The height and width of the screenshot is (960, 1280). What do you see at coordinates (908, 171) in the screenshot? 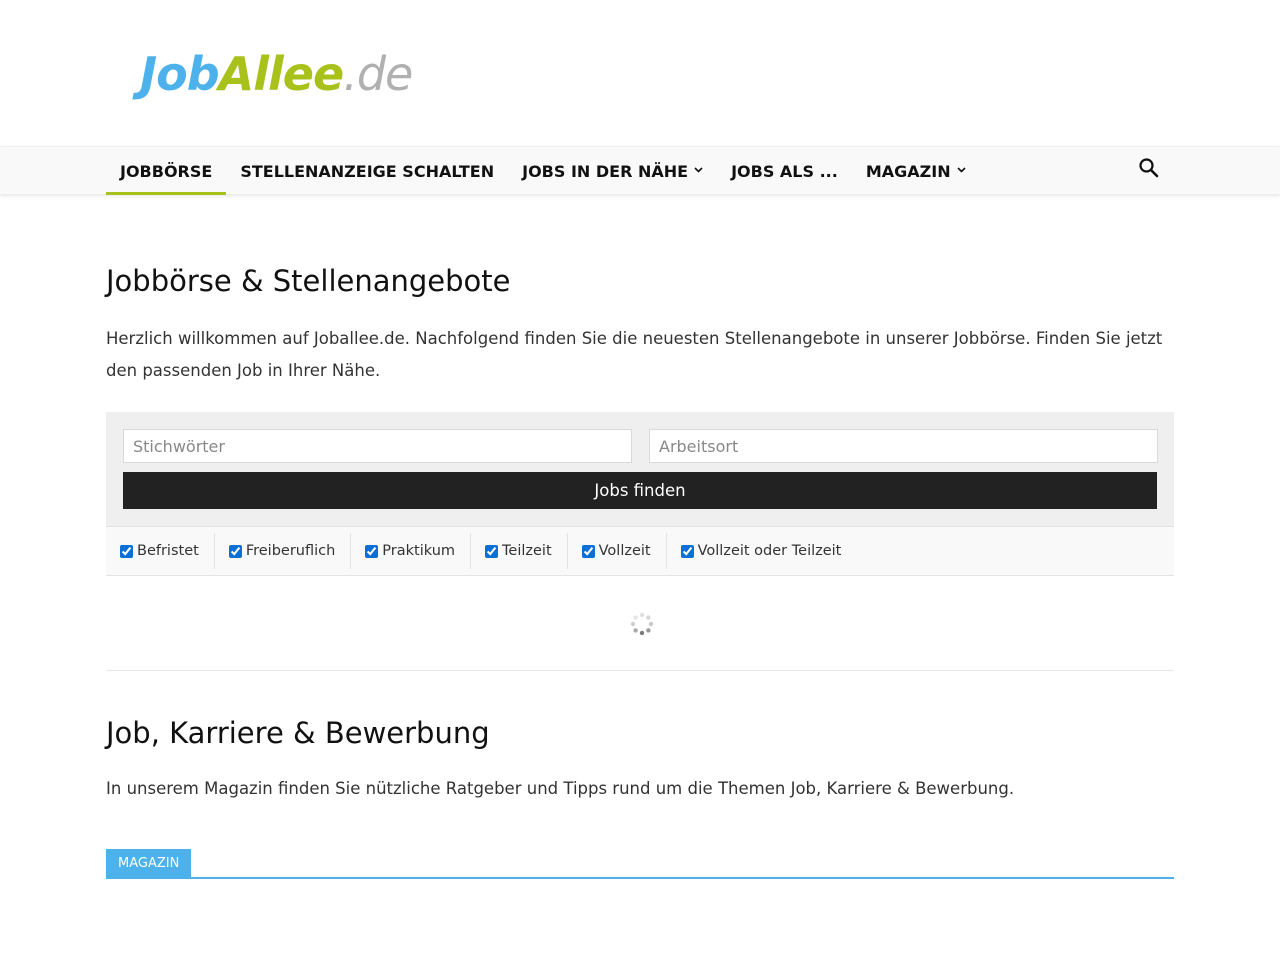
I see `nav-item-label: MAGAZIN` at bounding box center [908, 171].